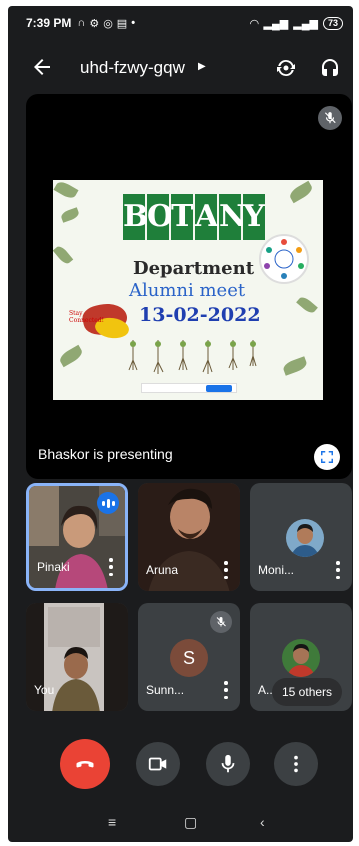 This screenshot has width=359, height=846. I want to click on stay-connected-graphic: Stay Connected!, so click(99, 321).